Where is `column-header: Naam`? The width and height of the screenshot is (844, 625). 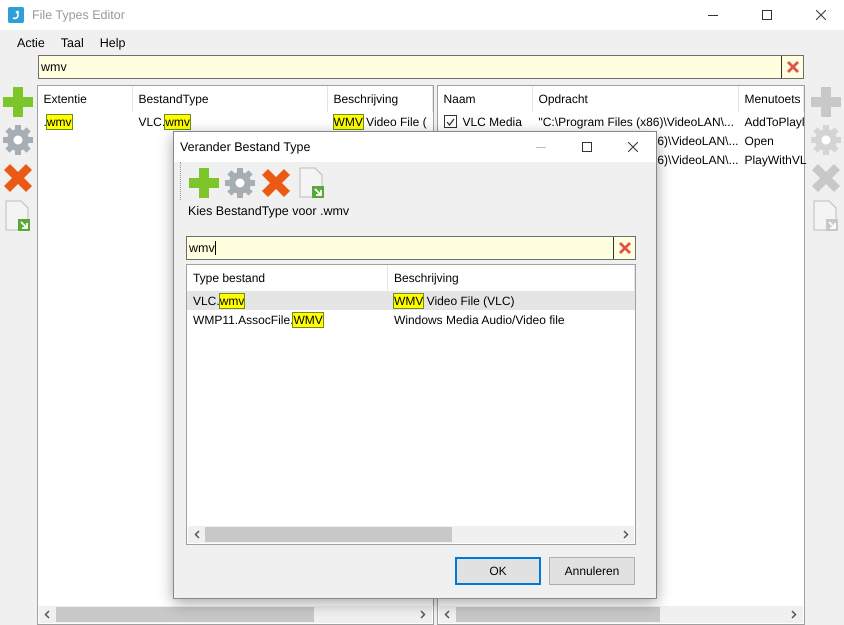
column-header: Naam is located at coordinates (485, 99).